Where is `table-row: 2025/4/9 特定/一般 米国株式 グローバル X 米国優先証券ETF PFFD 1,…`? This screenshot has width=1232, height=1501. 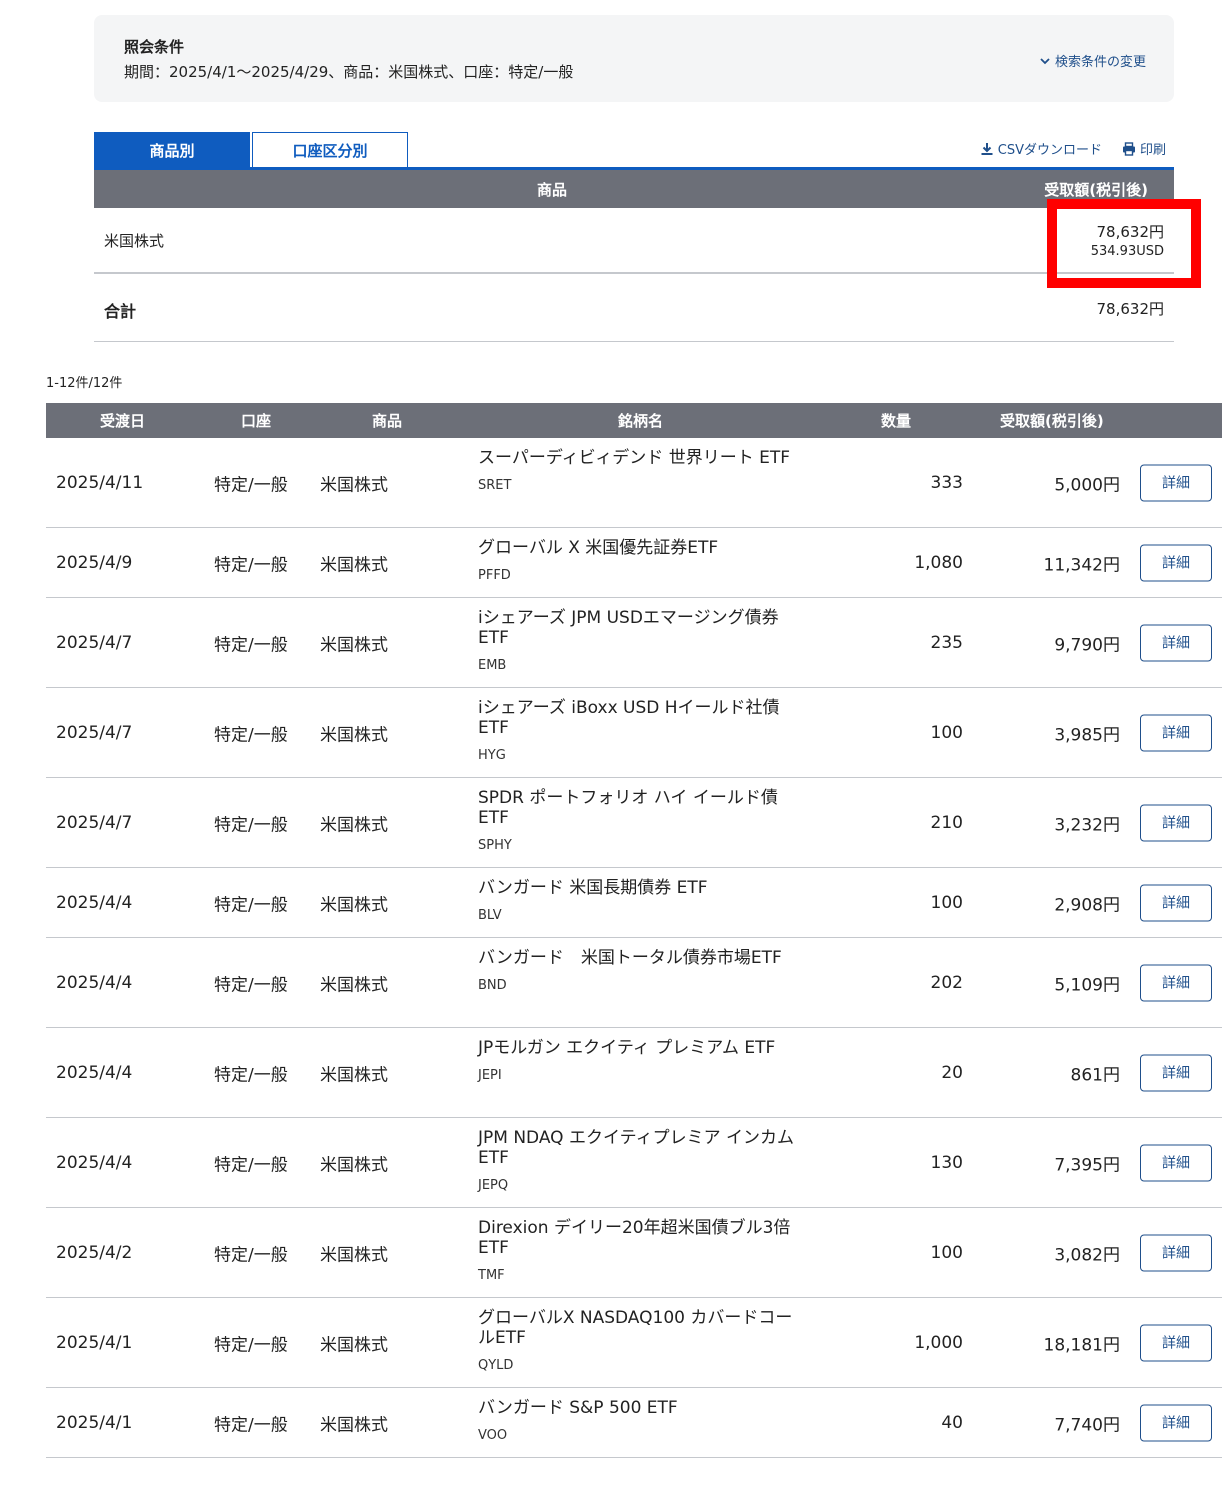
table-row: 2025/4/9 特定/一般 米国株式 グローバル X 米国優先証券ETF PFFD 1,… is located at coordinates (634, 563).